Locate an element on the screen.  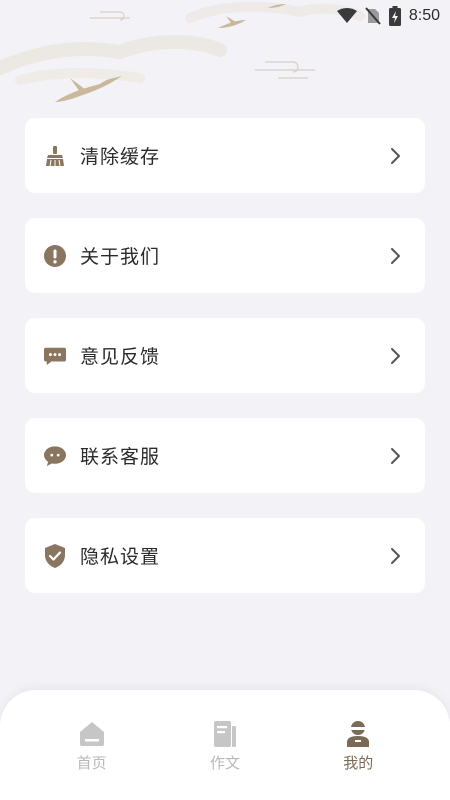
exclamation-circle-icon is located at coordinates (55, 255).